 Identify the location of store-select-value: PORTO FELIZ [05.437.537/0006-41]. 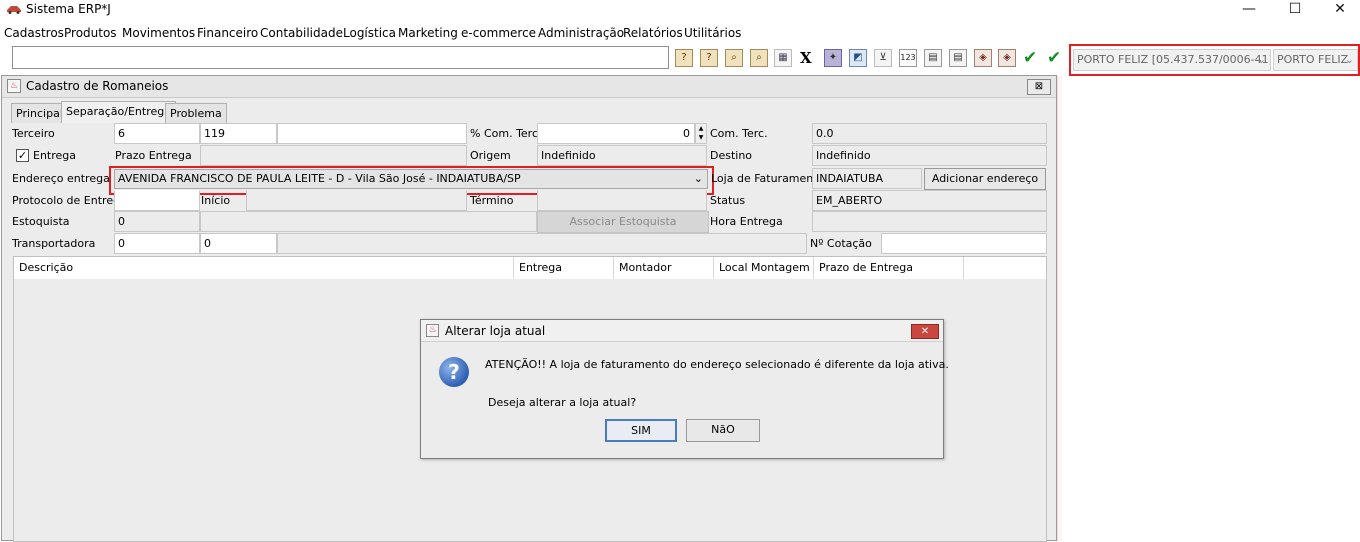
(1174, 59).